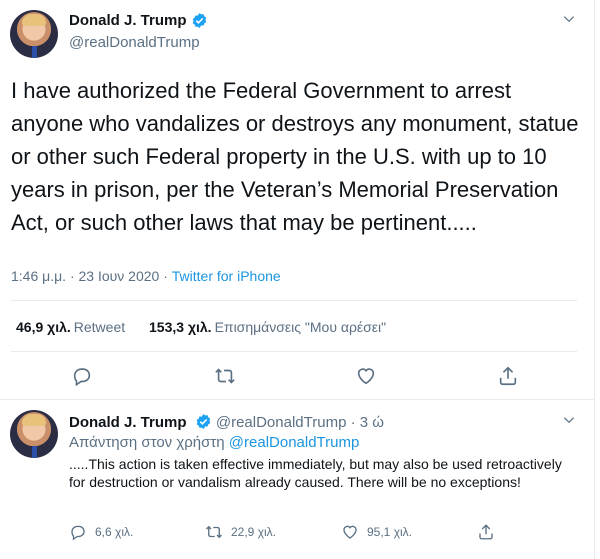 The width and height of the screenshot is (600, 559). Describe the element at coordinates (34, 434) in the screenshot. I see `reply-avatar` at that location.